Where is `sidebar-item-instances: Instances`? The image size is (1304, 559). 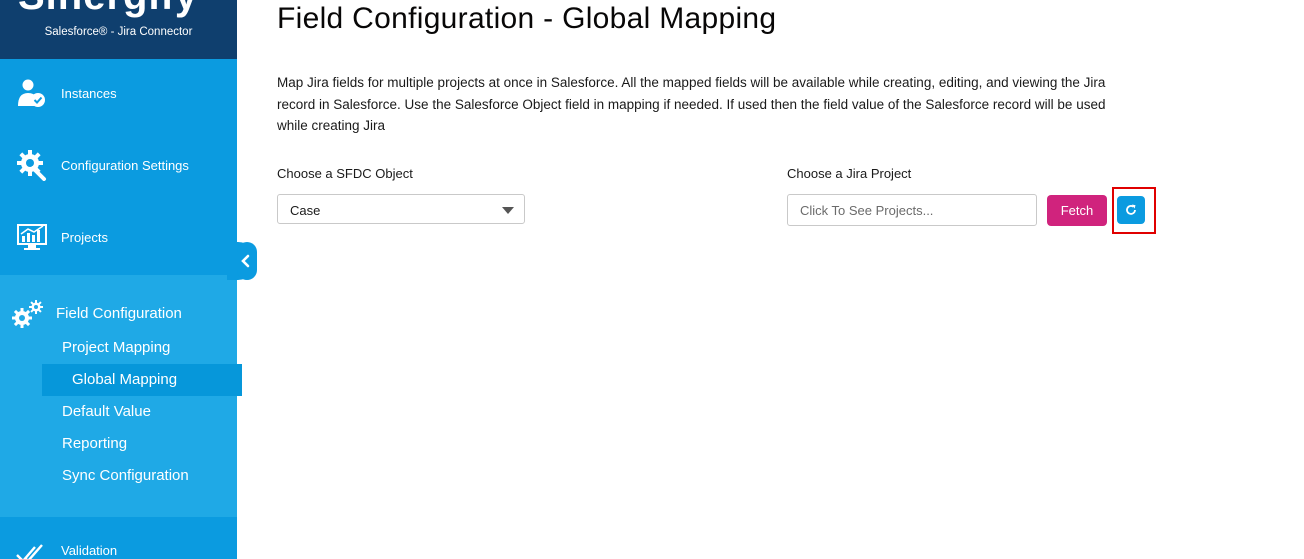 sidebar-item-instances: Instances is located at coordinates (118, 93).